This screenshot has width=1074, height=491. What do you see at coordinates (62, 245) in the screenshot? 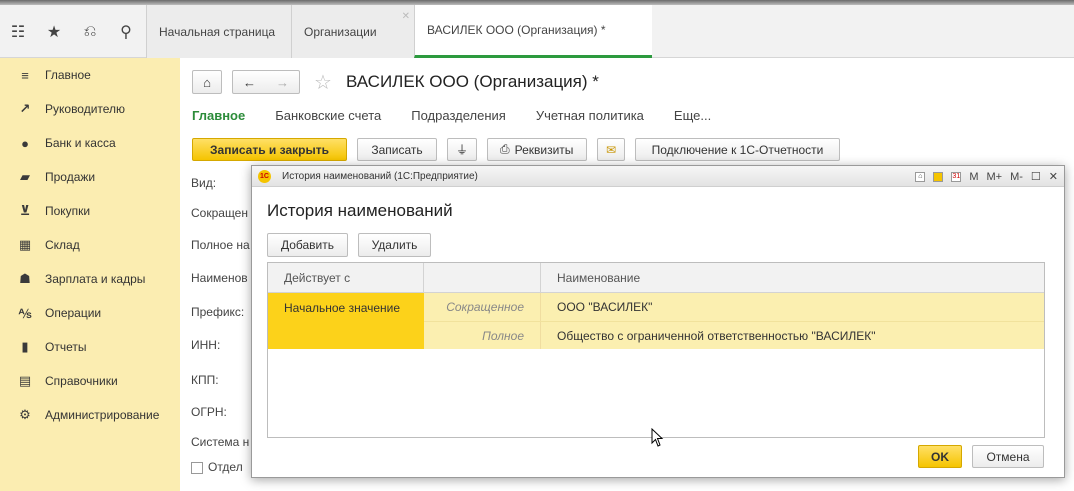
I see `sidebar-item-label: Склад` at bounding box center [62, 245].